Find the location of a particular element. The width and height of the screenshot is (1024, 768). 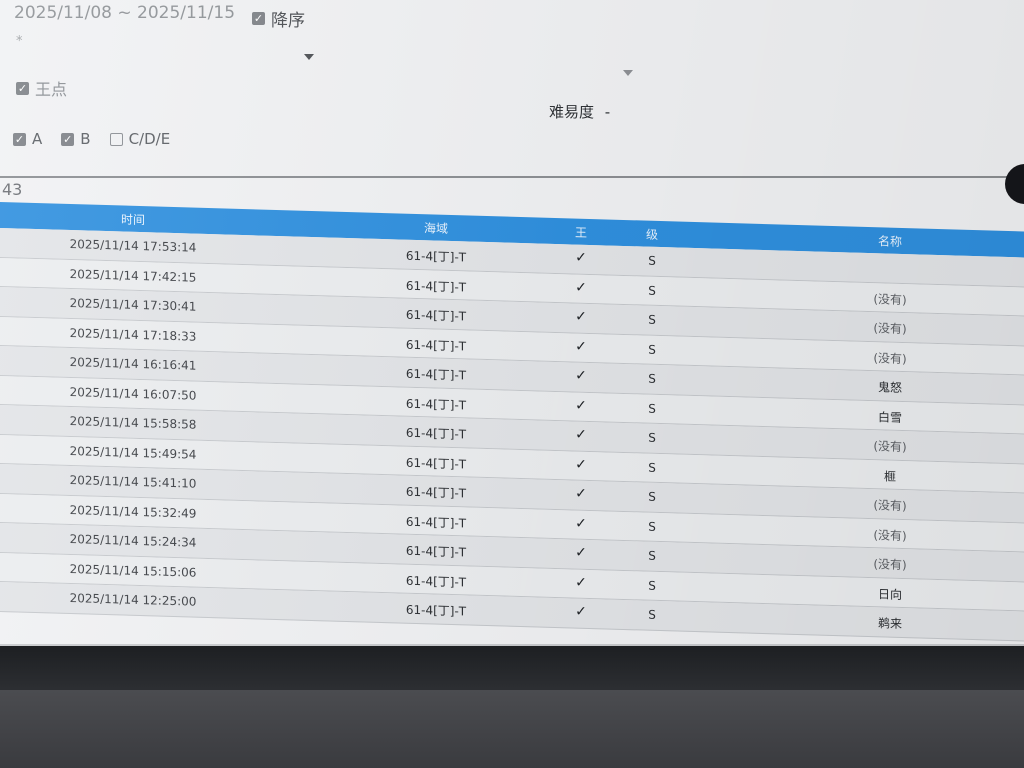

descending-checkbox: ✓ 降序 is located at coordinates (278, 18).